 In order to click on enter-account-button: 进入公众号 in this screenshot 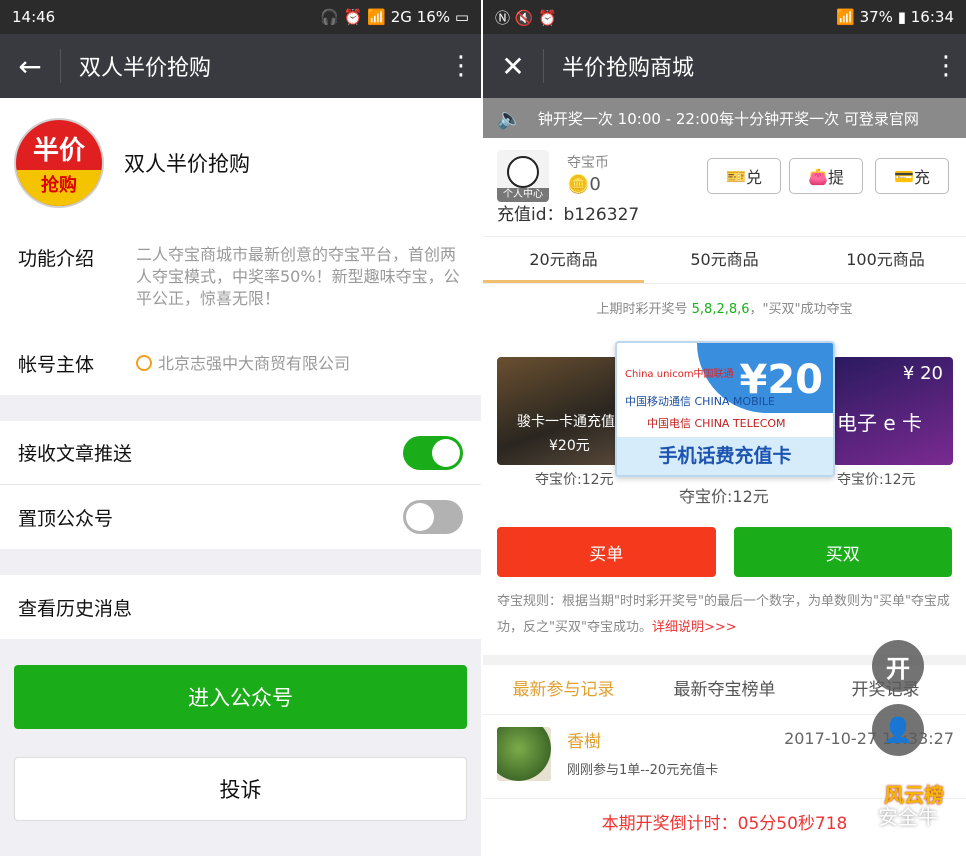, I will do `click(240, 697)`.